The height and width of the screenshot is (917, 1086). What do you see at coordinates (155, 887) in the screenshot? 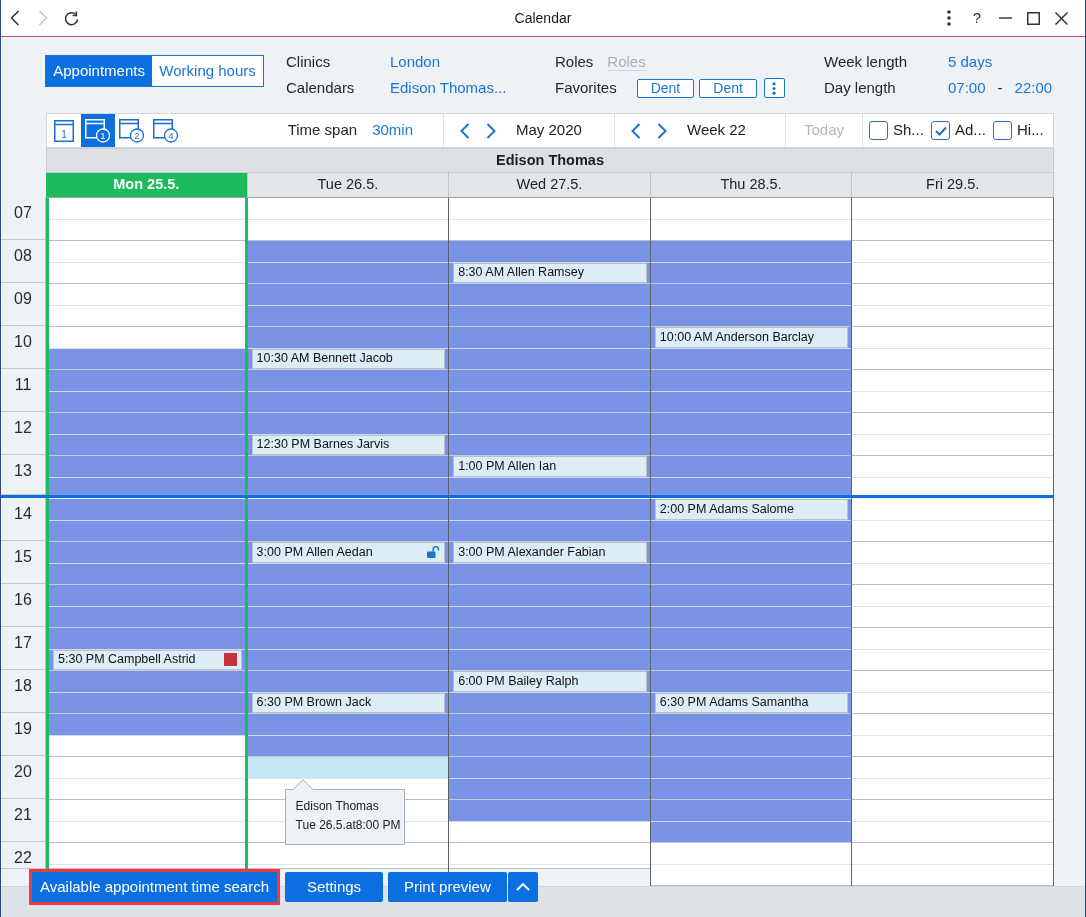
I see `action-button: Available appointment time search` at bounding box center [155, 887].